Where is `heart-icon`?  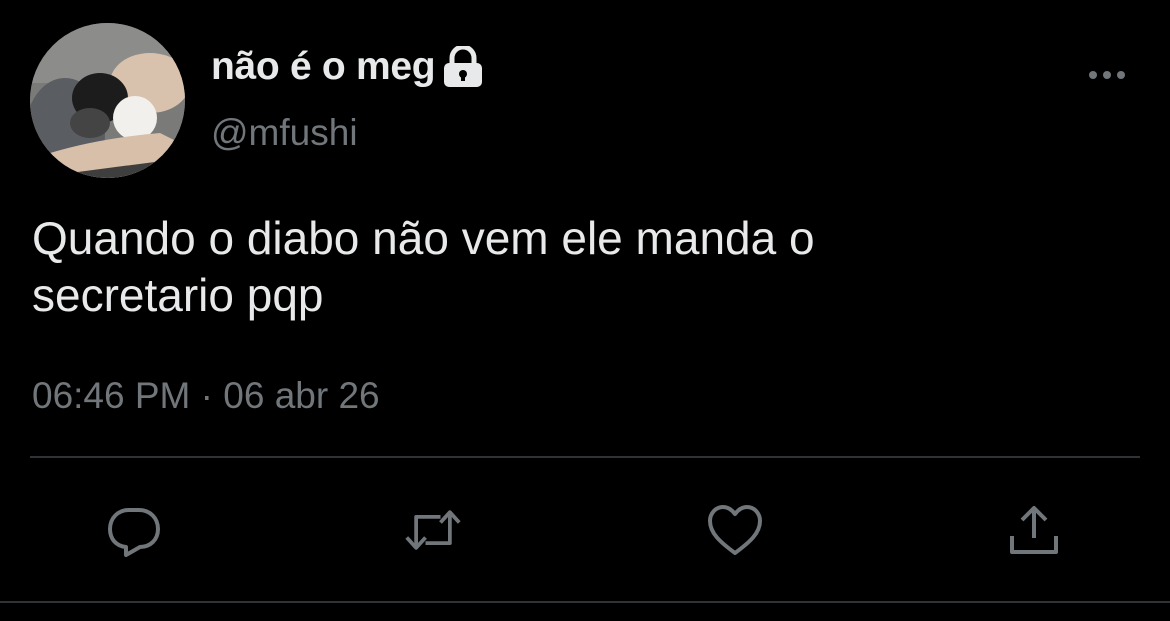 heart-icon is located at coordinates (735, 530).